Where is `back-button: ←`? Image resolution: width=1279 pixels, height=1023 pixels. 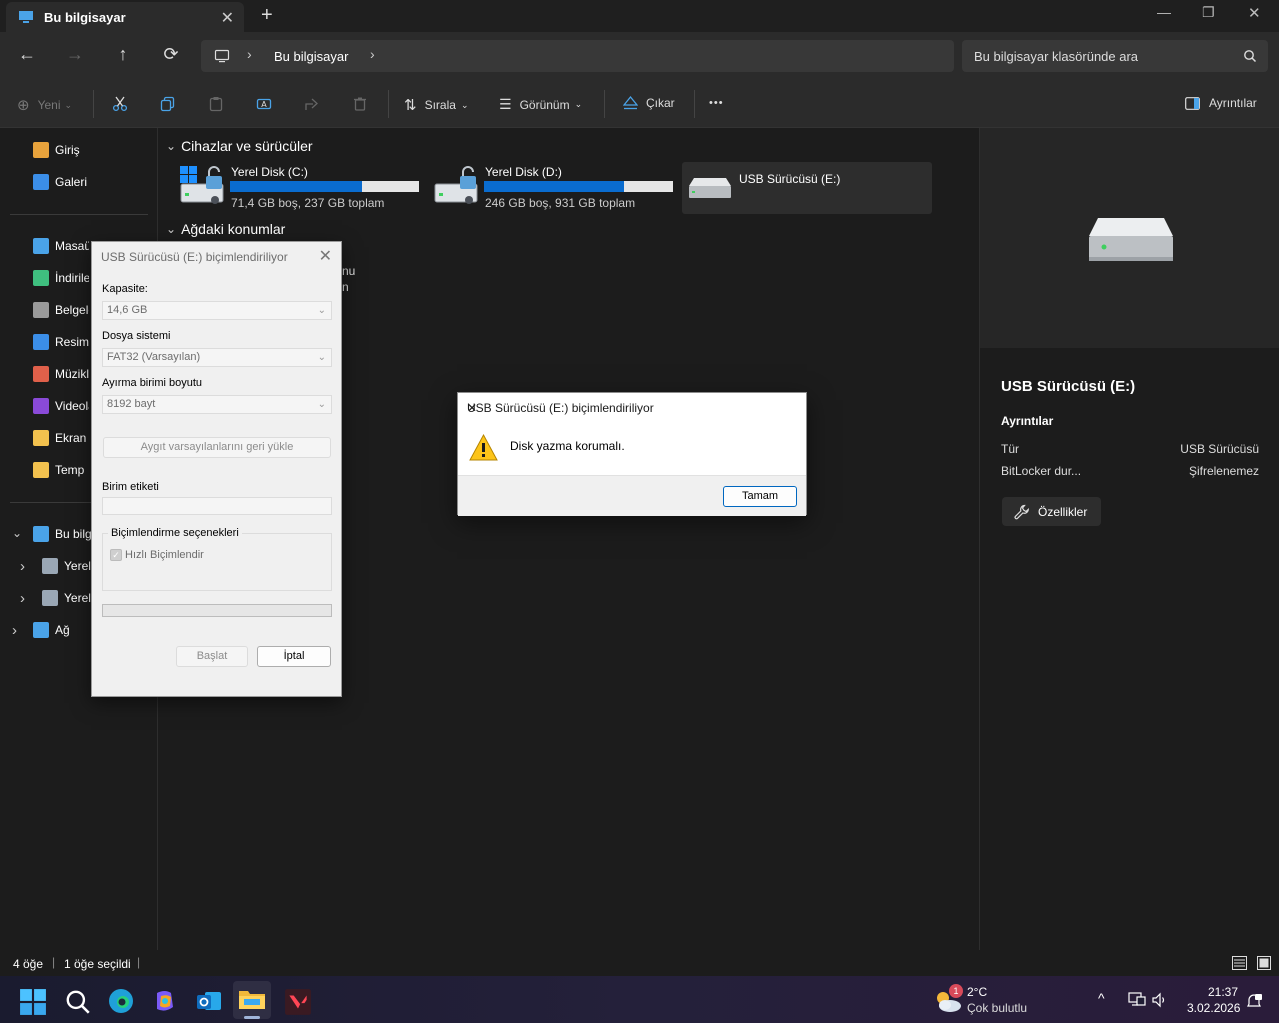
back-button: ← is located at coordinates (27, 54).